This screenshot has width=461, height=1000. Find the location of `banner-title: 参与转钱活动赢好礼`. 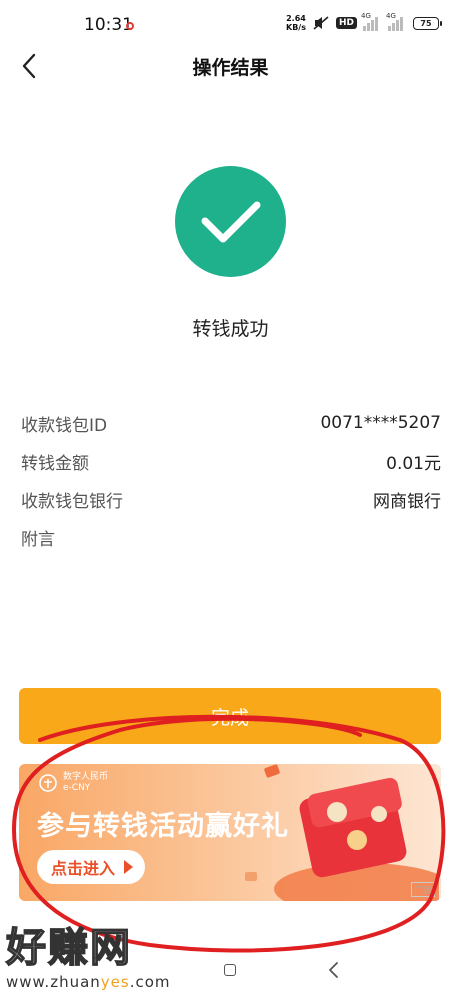

banner-title: 参与转钱活动赢好礼 is located at coordinates (163, 826).